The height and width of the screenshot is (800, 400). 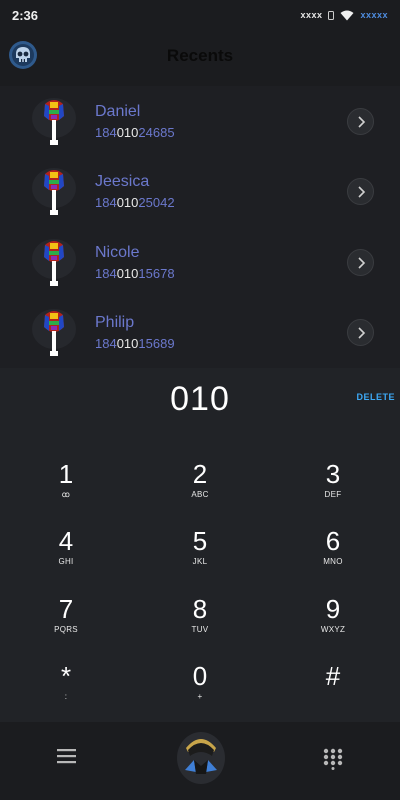 What do you see at coordinates (200, 561) in the screenshot?
I see `key-letters: JKL` at bounding box center [200, 561].